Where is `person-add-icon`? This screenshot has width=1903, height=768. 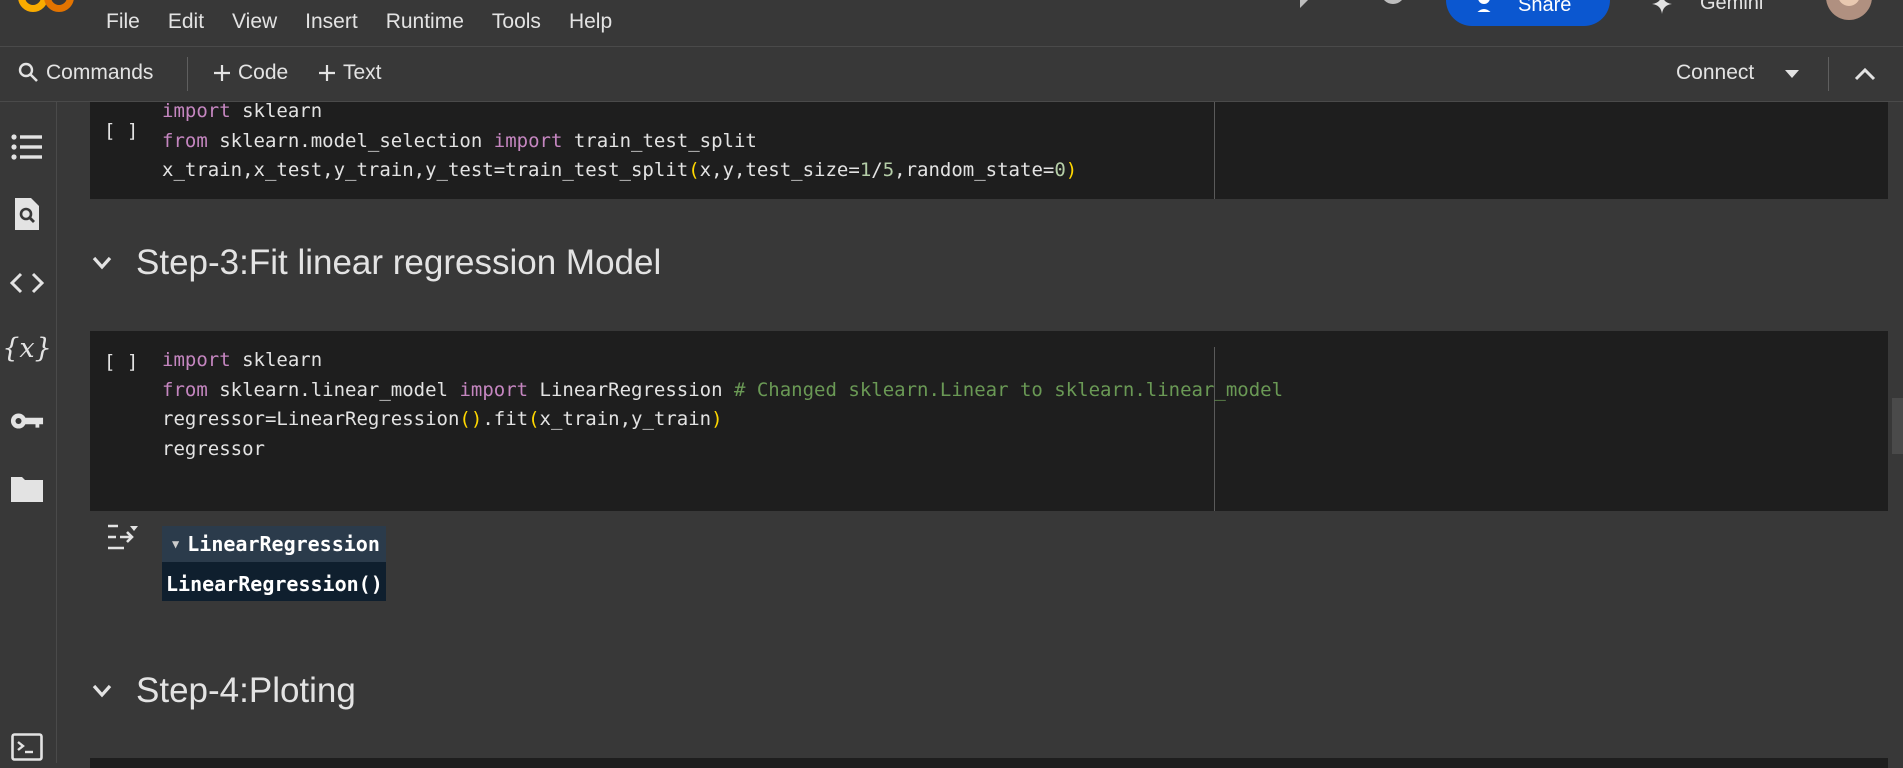 person-add-icon is located at coordinates (1484, 6).